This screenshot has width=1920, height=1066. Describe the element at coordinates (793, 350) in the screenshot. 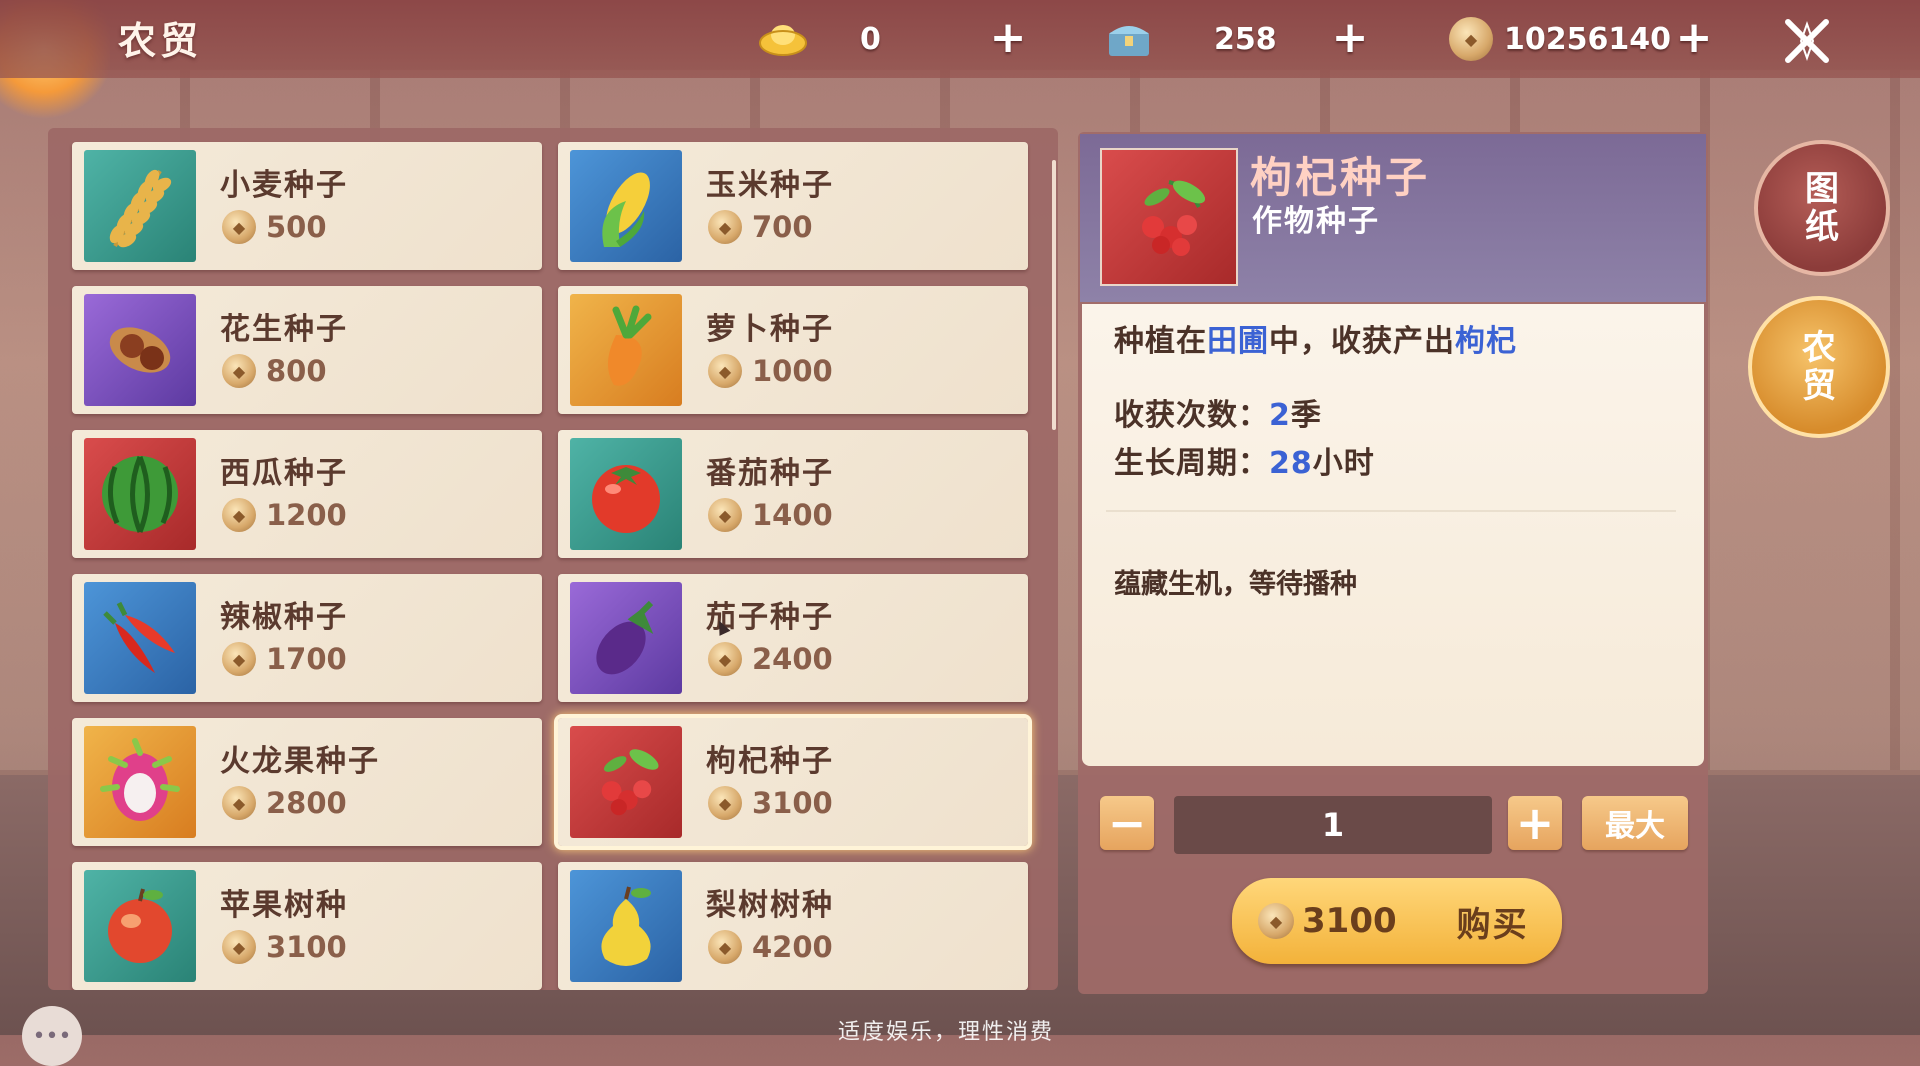

I see `item-card: 萝卜种子 ◆ 1000` at that location.